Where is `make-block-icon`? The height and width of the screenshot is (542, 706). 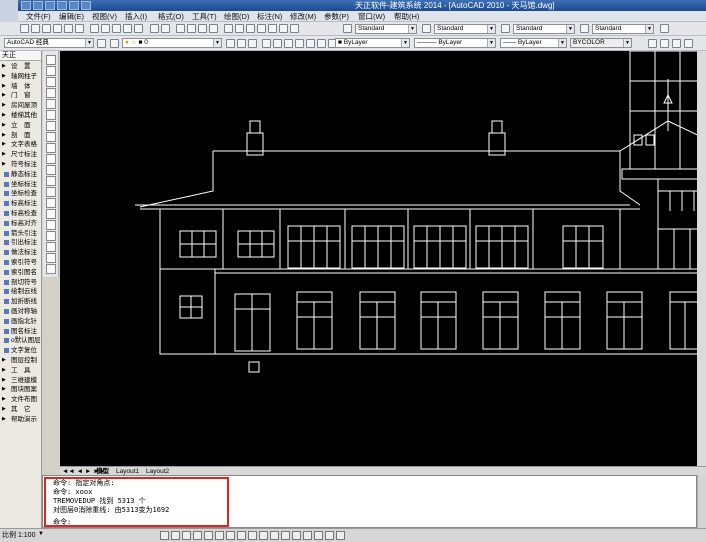 make-block-icon is located at coordinates (51, 192).